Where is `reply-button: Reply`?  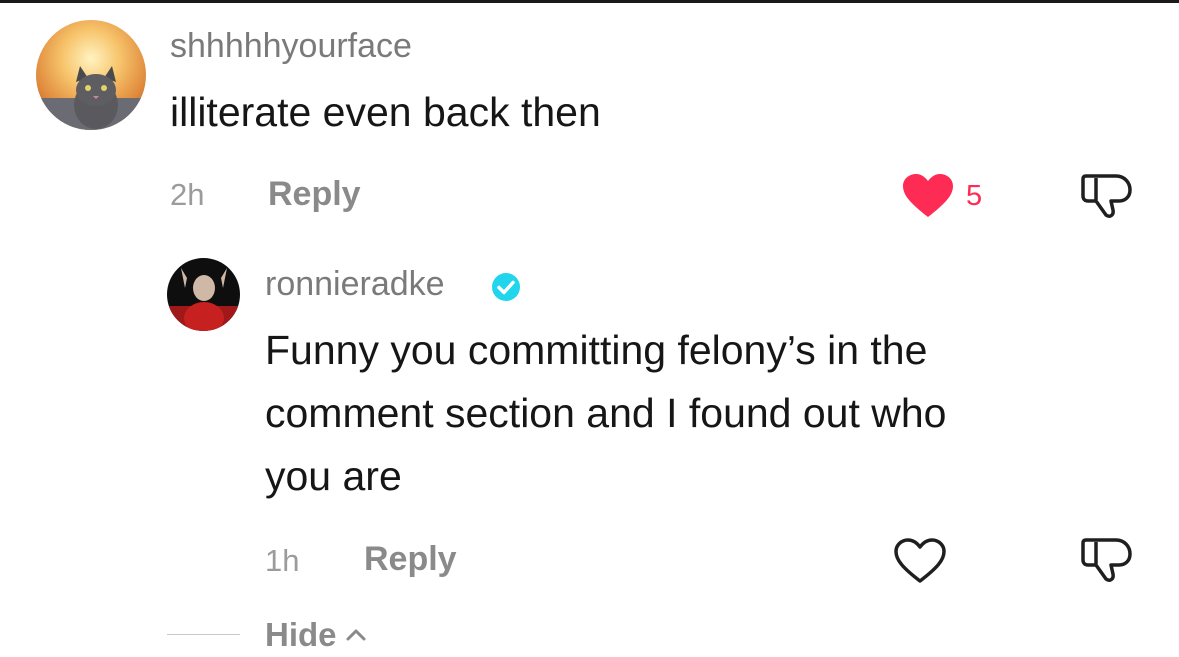
reply-button: Reply is located at coordinates (314, 194).